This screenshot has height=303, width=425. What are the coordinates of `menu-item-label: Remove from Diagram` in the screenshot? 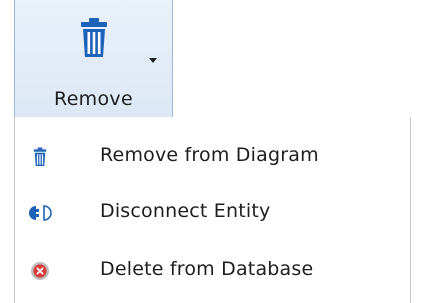 It's located at (209, 155).